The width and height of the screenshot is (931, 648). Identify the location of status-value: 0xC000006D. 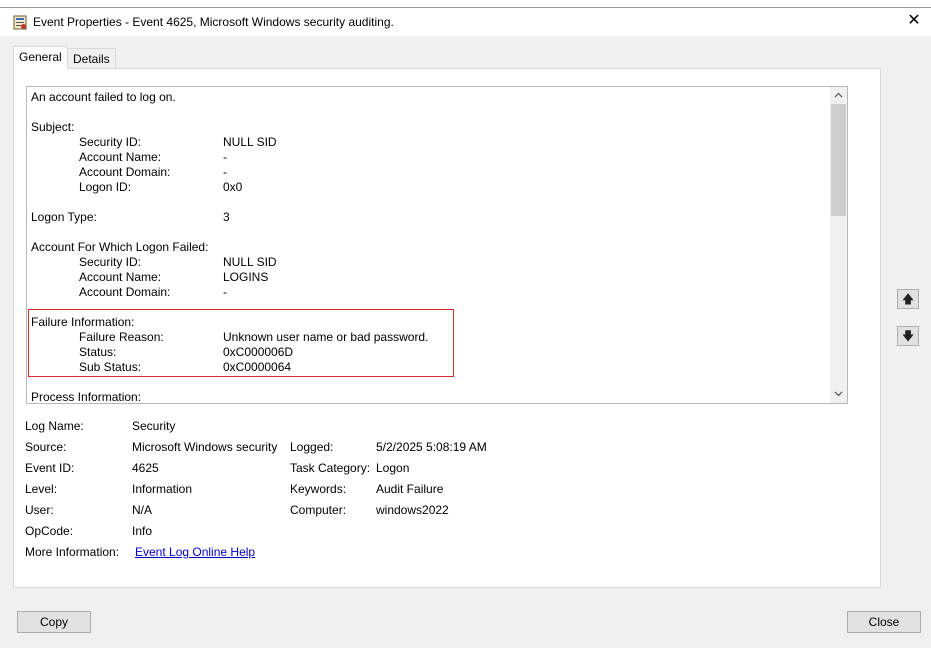
(258, 352).